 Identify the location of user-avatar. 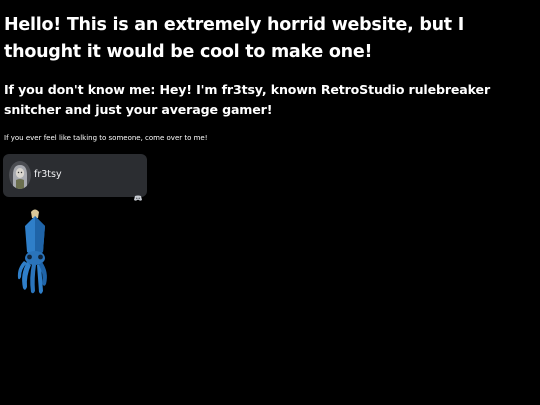
(20, 175).